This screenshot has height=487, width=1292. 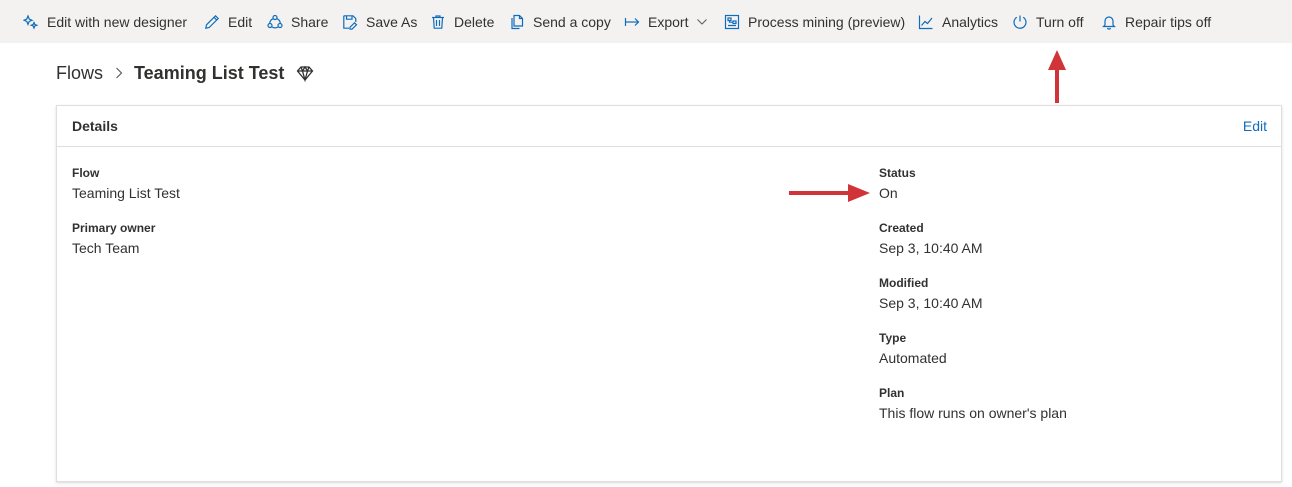 What do you see at coordinates (86, 173) in the screenshot?
I see `flow-field-label: Flow` at bounding box center [86, 173].